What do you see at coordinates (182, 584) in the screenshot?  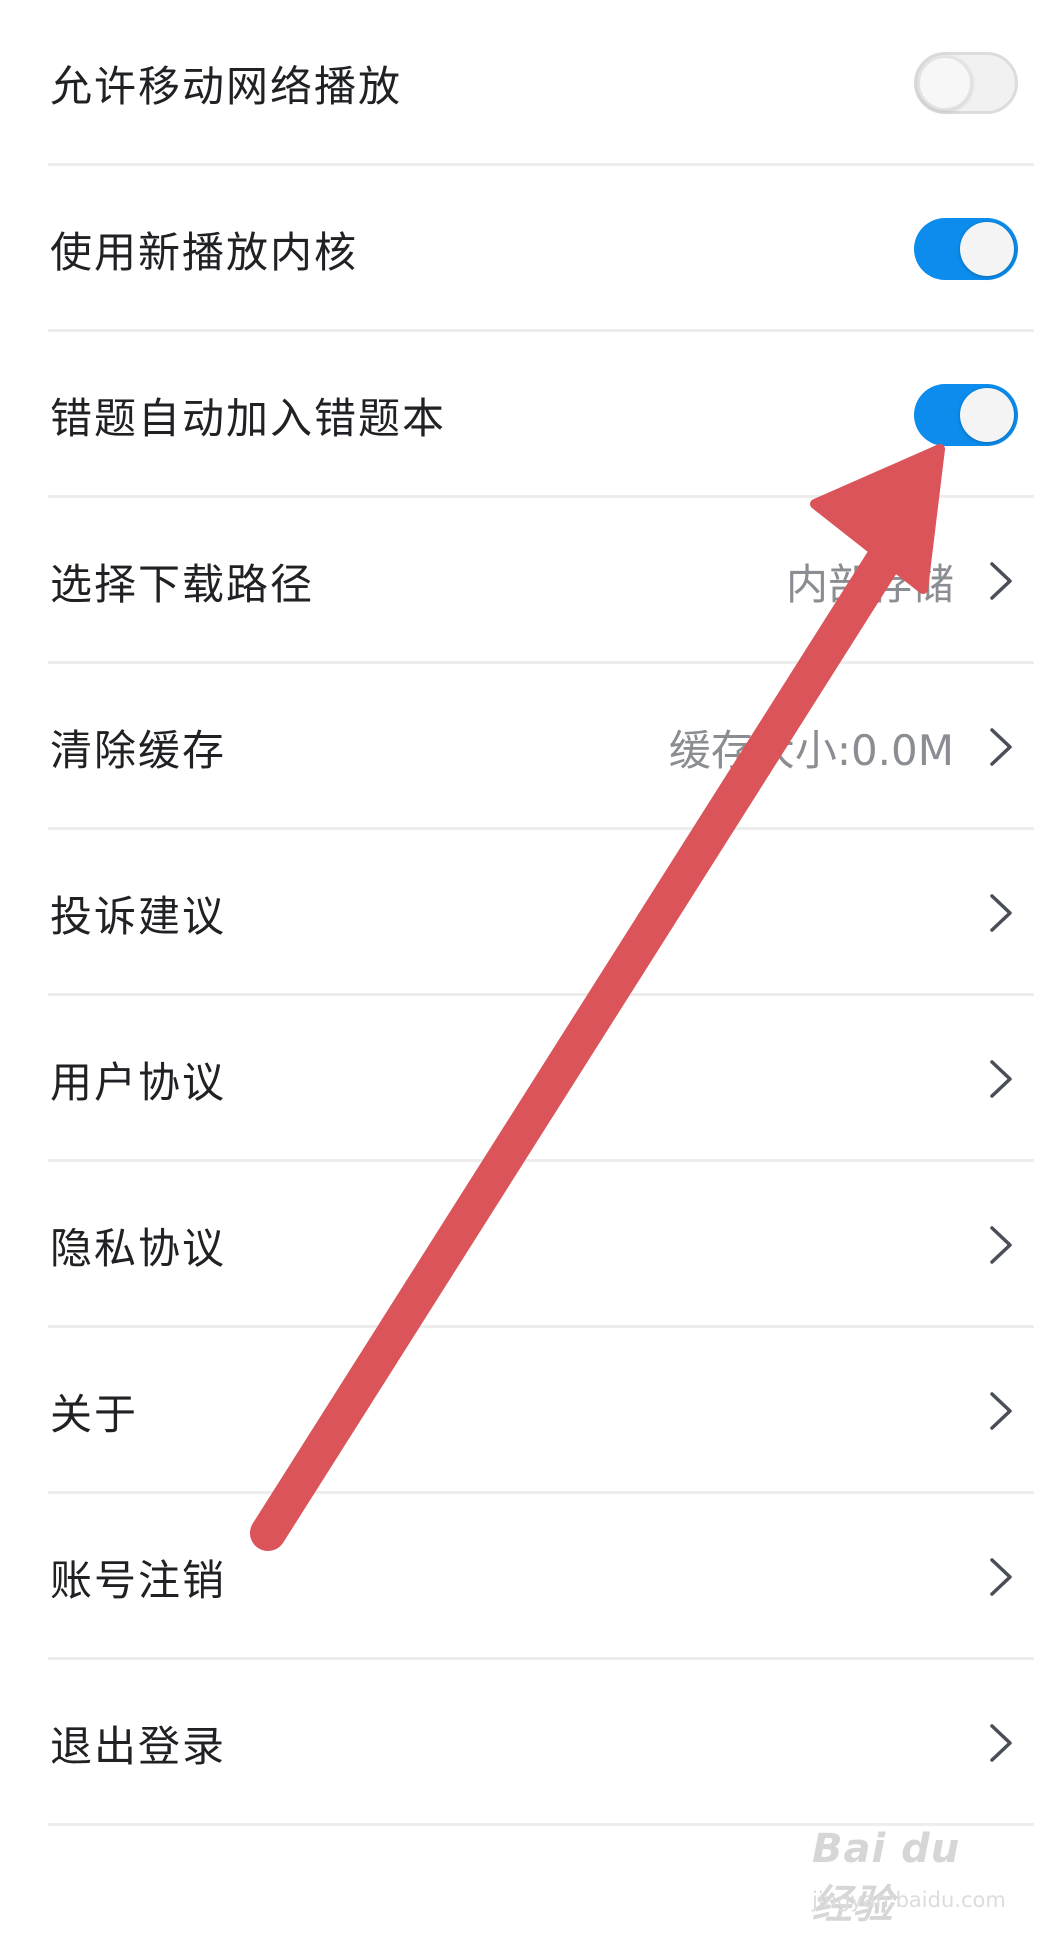 I see `setting-label: 选择下载路径` at bounding box center [182, 584].